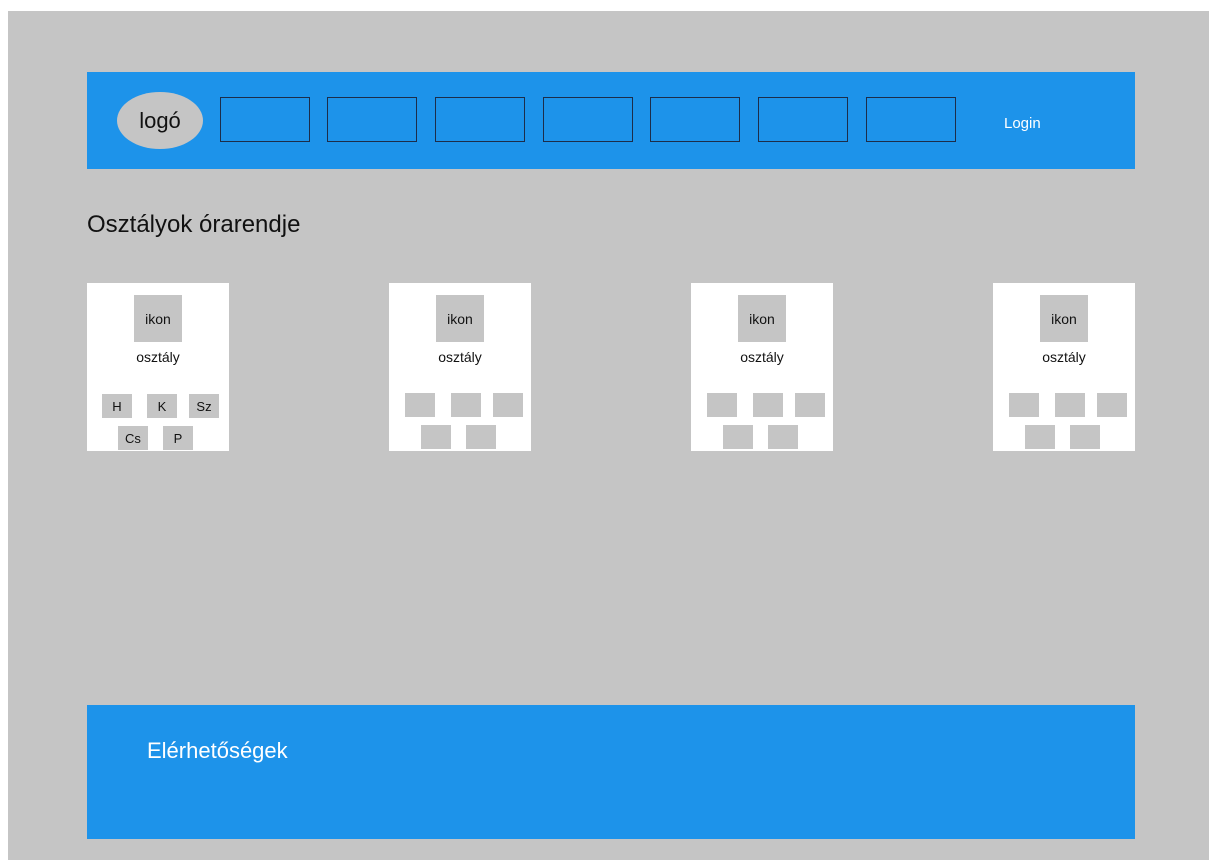 The image size is (1209, 860). Describe the element at coordinates (217, 751) in the screenshot. I see `footer-contact-title: Elérhetőségek` at that location.